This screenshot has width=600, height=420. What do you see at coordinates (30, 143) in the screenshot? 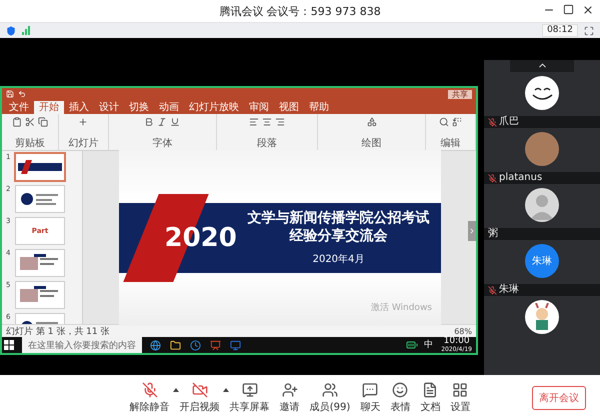
I see `ribbon-group-label: 剪贴板` at bounding box center [30, 143].